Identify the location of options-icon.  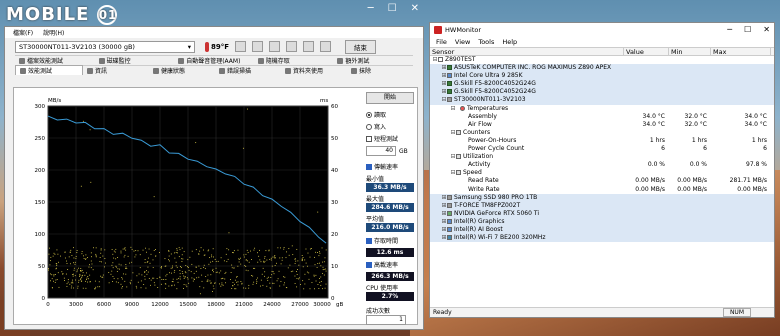
(292, 46).